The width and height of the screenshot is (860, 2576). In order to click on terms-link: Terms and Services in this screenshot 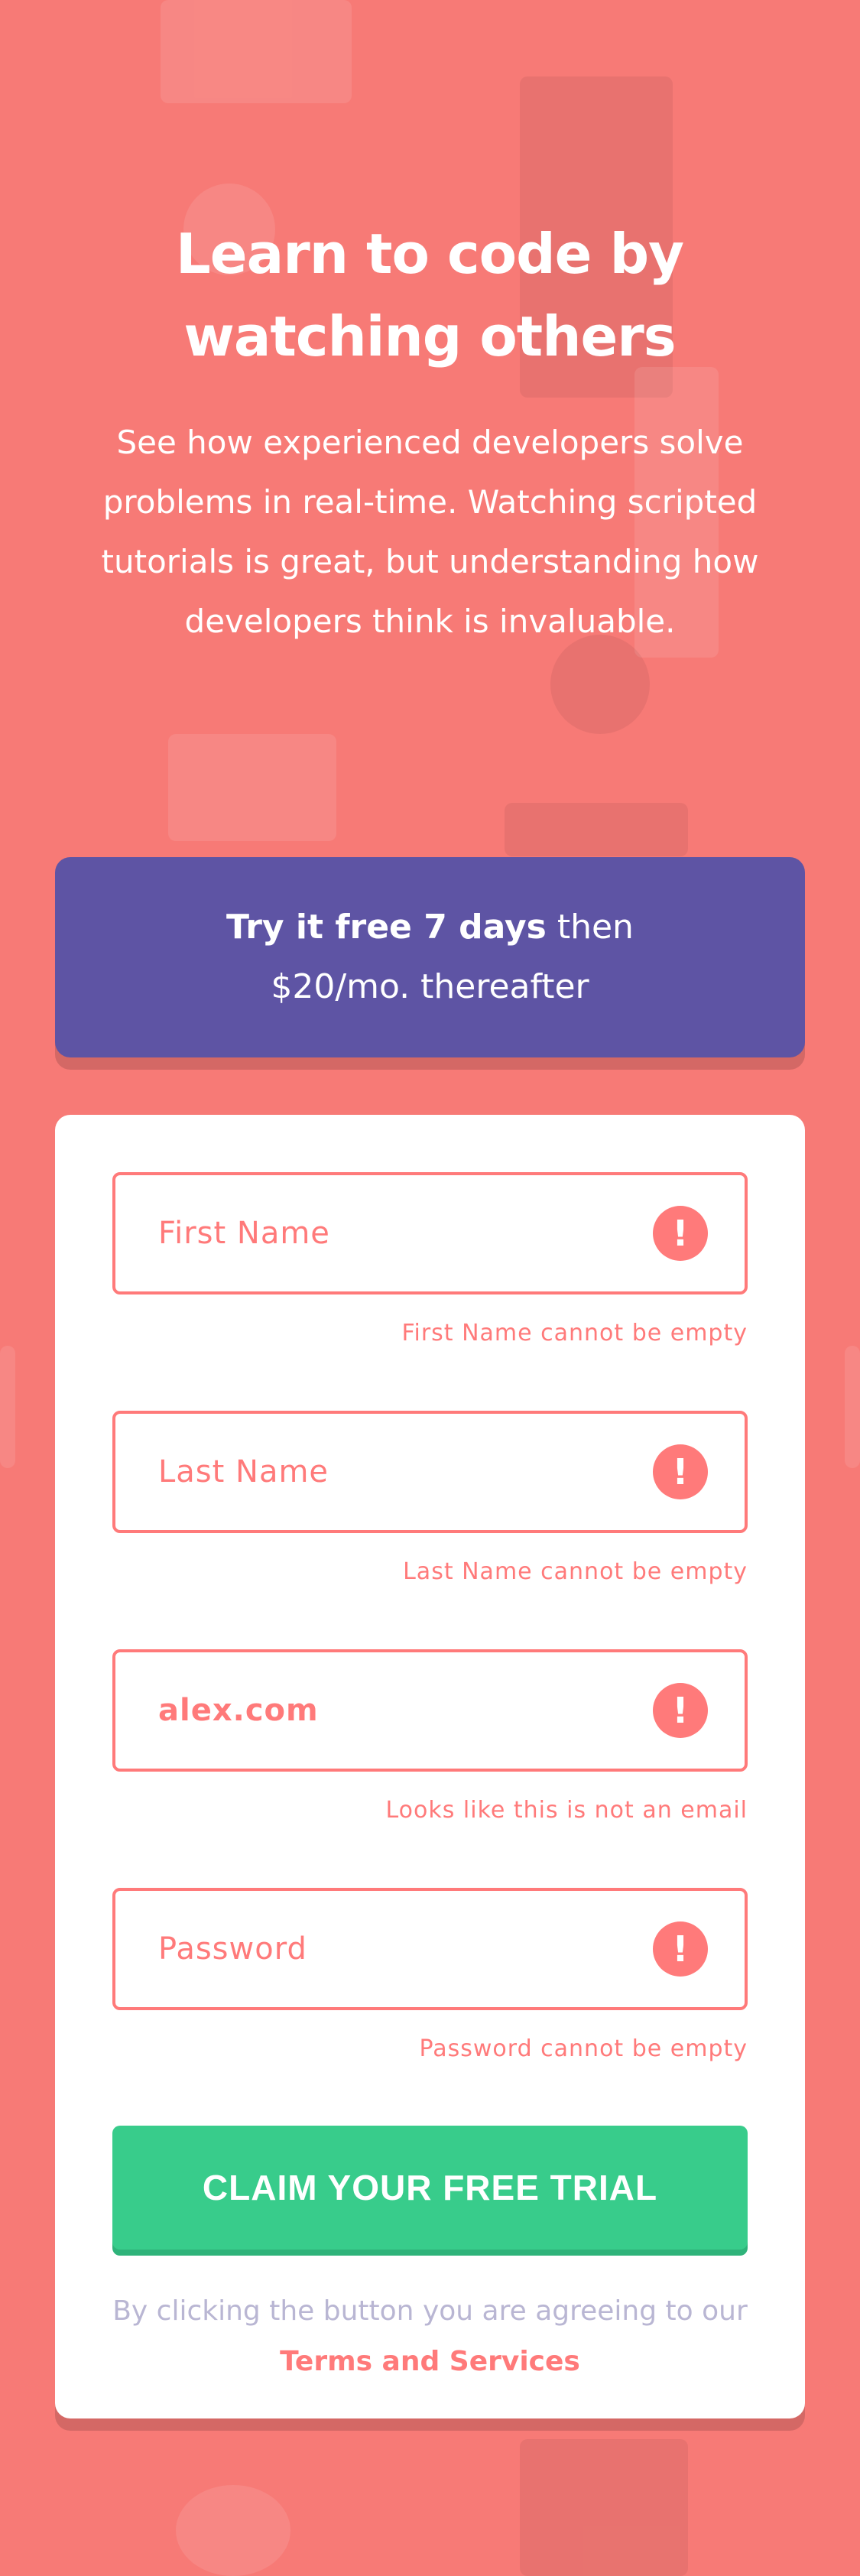, I will do `click(430, 2361)`.